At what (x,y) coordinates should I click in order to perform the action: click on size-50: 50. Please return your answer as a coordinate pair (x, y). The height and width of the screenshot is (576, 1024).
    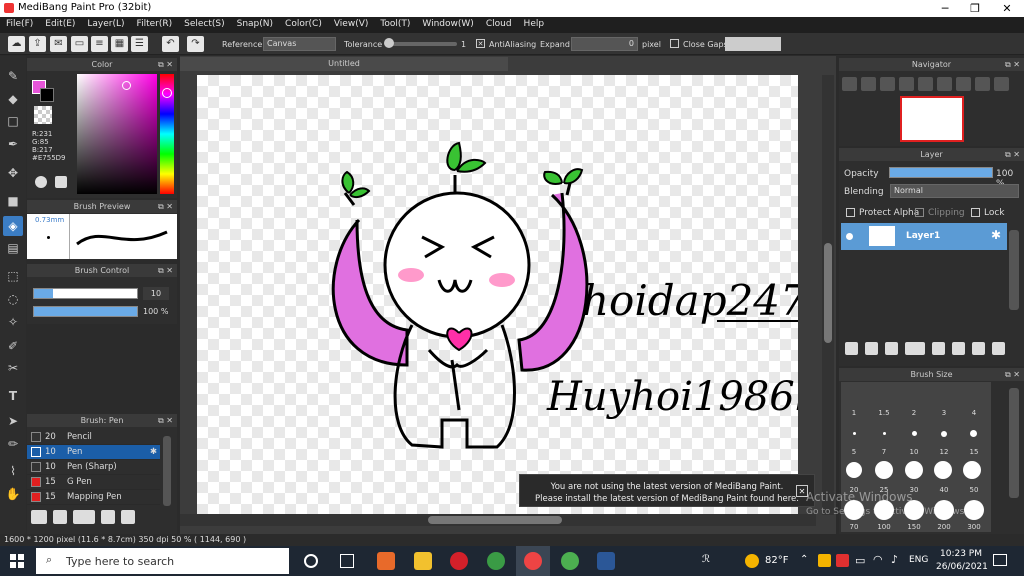
    Looking at the image, I should click on (974, 490).